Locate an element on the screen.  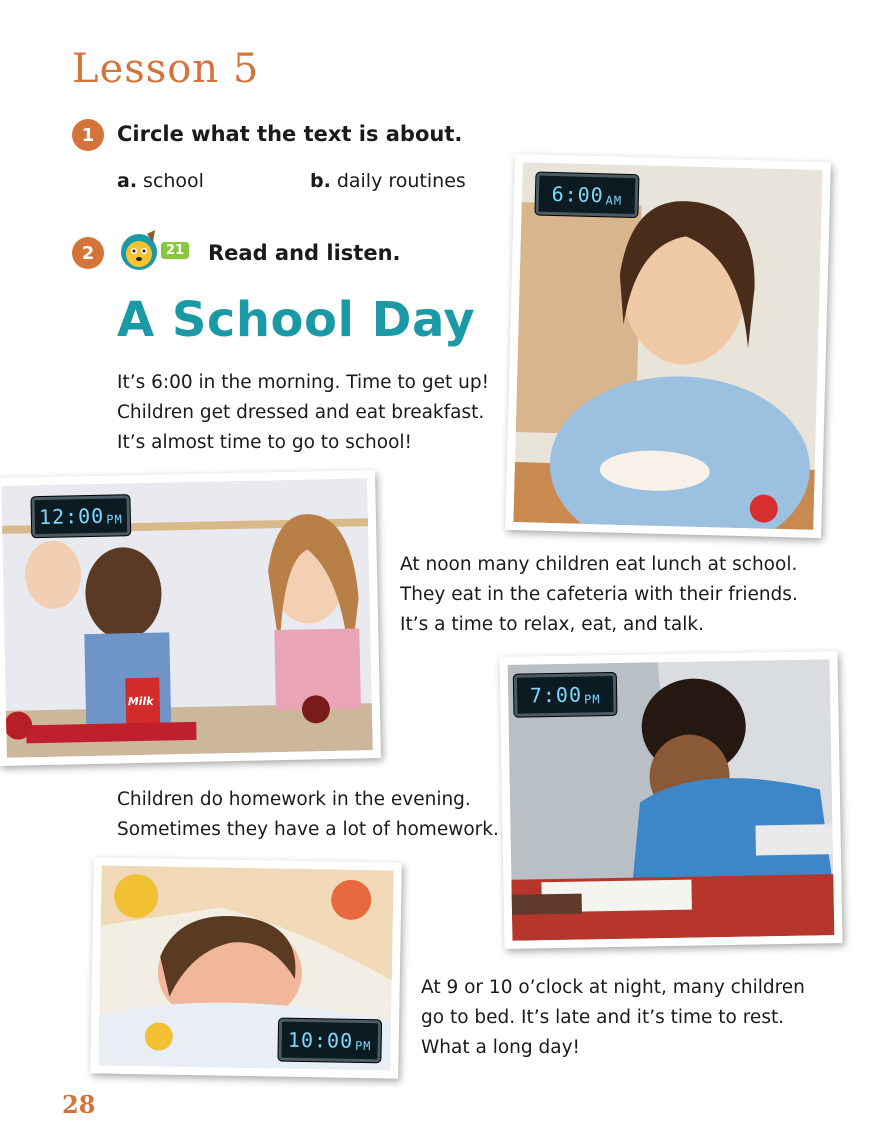
clock-12pm: 12:00 PM is located at coordinates (81, 516).